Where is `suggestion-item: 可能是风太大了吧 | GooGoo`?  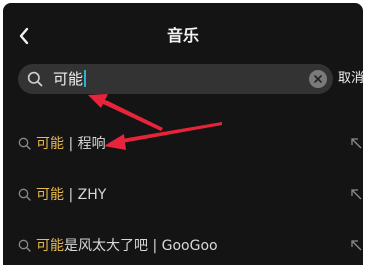
suggestion-item: 可能是风太大了吧 | GooGoo is located at coordinates (183, 245).